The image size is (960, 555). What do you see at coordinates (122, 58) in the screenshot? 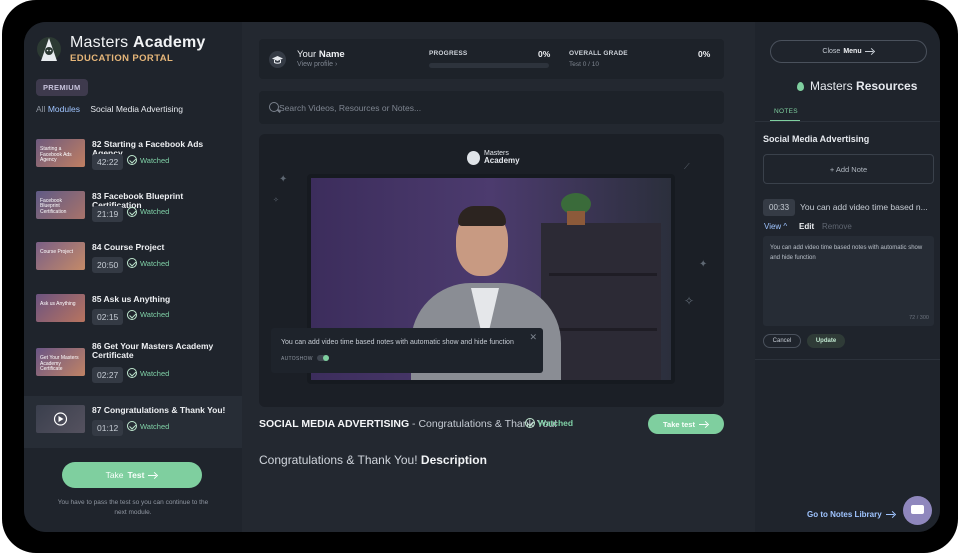
I see `brand-subtitle: EDUCATION PORTAL` at bounding box center [122, 58].